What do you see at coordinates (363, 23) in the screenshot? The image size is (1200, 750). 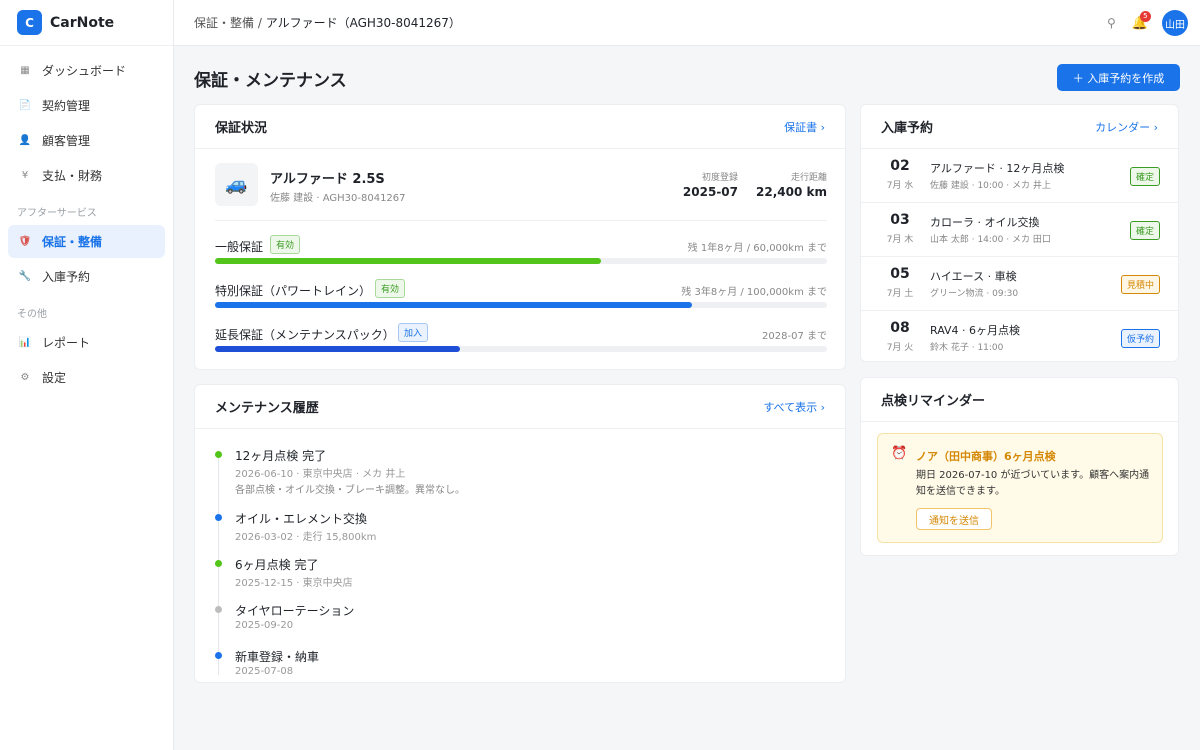 I see `breadcrumb-current: アルファード（AGH30-8041267）` at bounding box center [363, 23].